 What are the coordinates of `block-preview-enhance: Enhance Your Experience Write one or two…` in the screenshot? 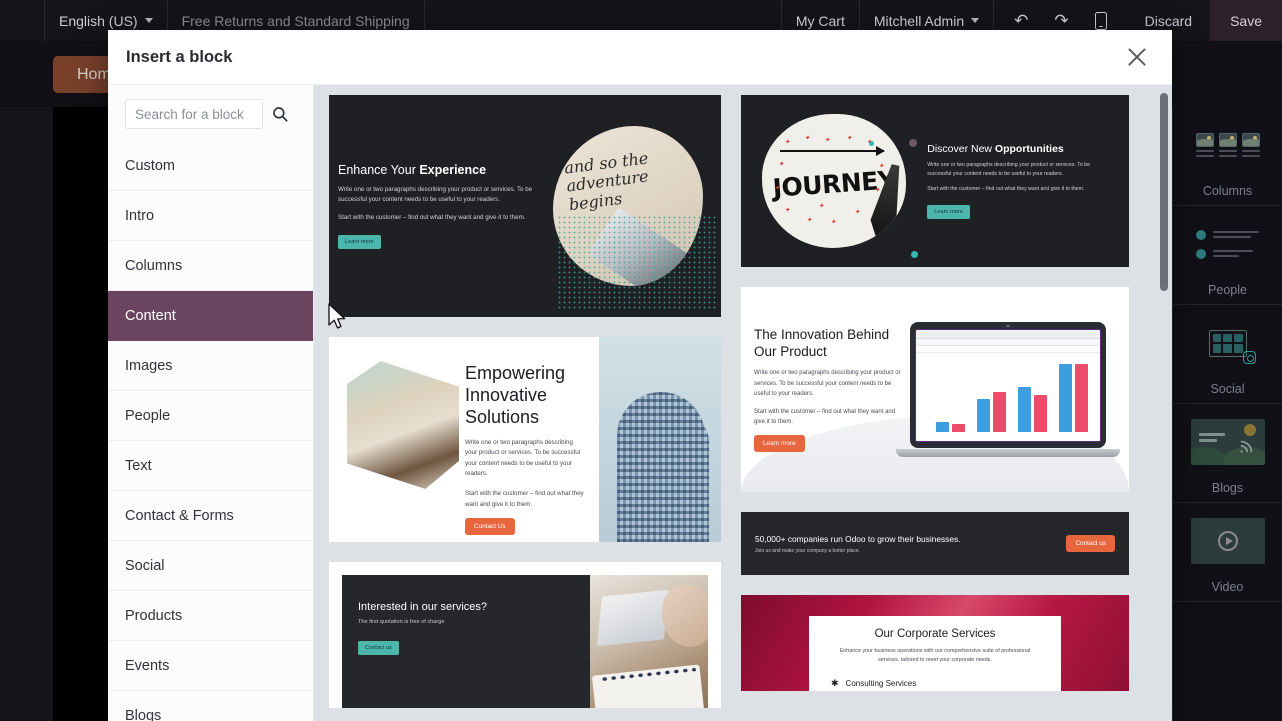 It's located at (525, 206).